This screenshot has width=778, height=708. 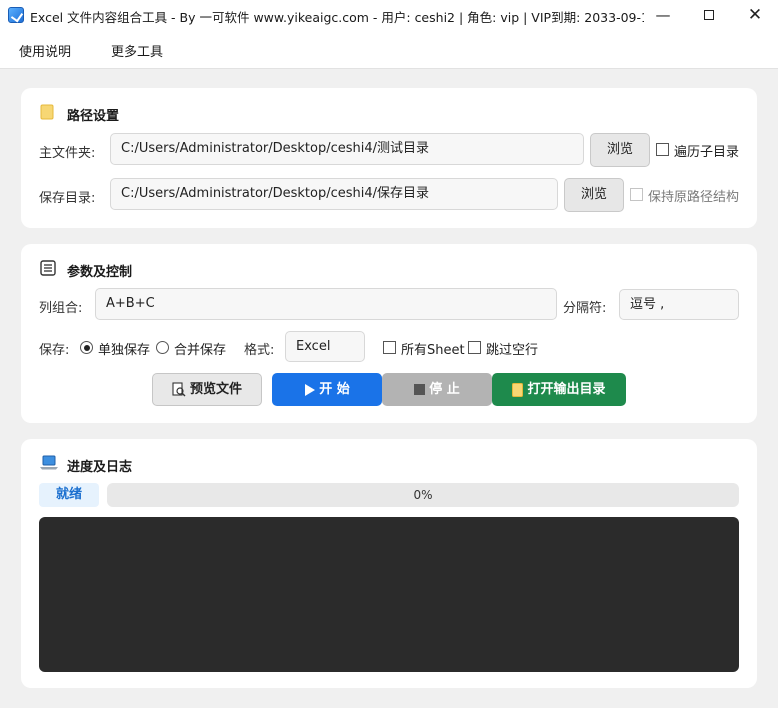 I want to click on laptop-icon, so click(x=49, y=462).